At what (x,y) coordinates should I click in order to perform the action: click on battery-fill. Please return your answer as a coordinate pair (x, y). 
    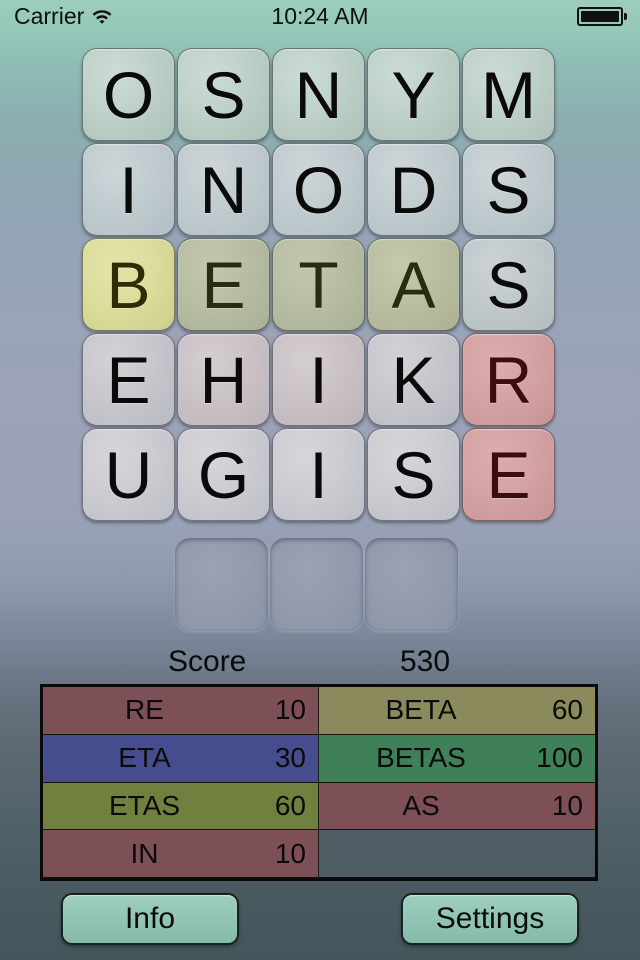
    Looking at the image, I should click on (600, 16).